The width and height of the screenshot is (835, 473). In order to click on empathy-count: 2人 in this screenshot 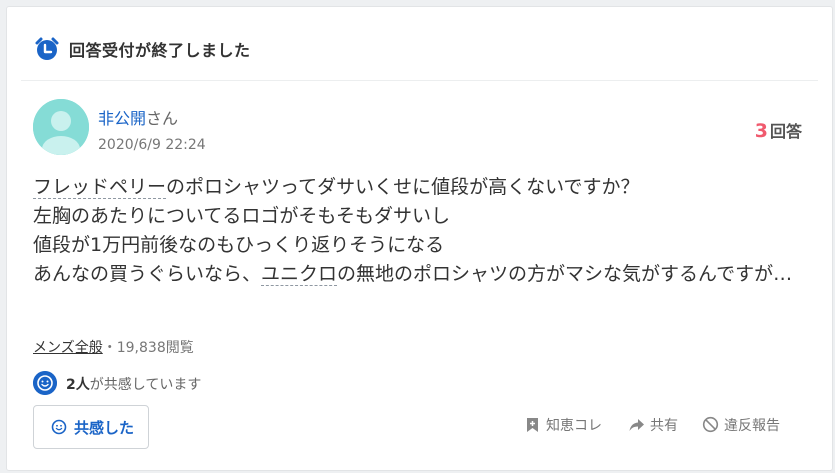, I will do `click(78, 385)`.